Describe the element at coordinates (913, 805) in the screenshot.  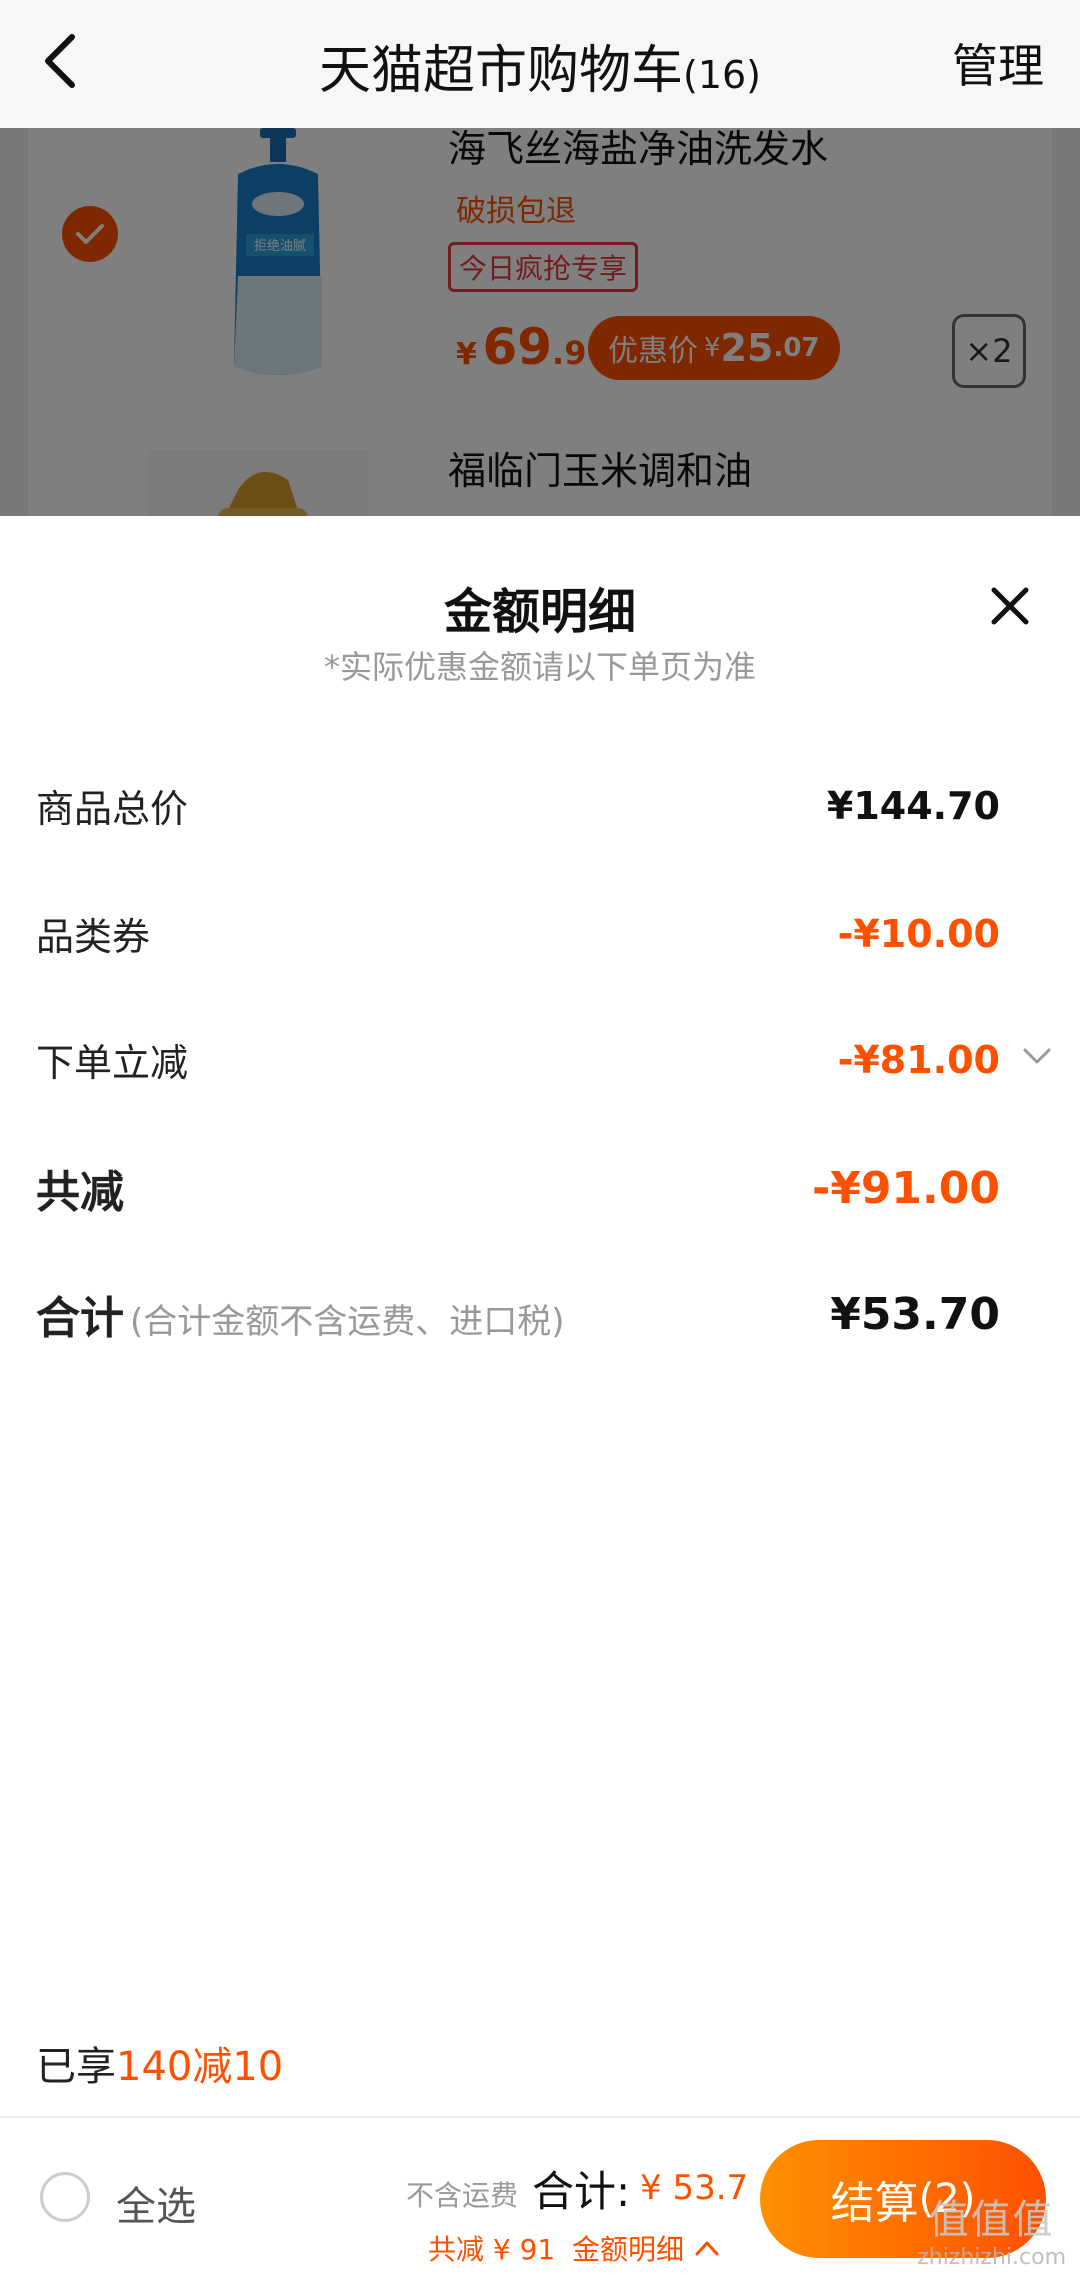
I see `row-value: ¥144.70` at that location.